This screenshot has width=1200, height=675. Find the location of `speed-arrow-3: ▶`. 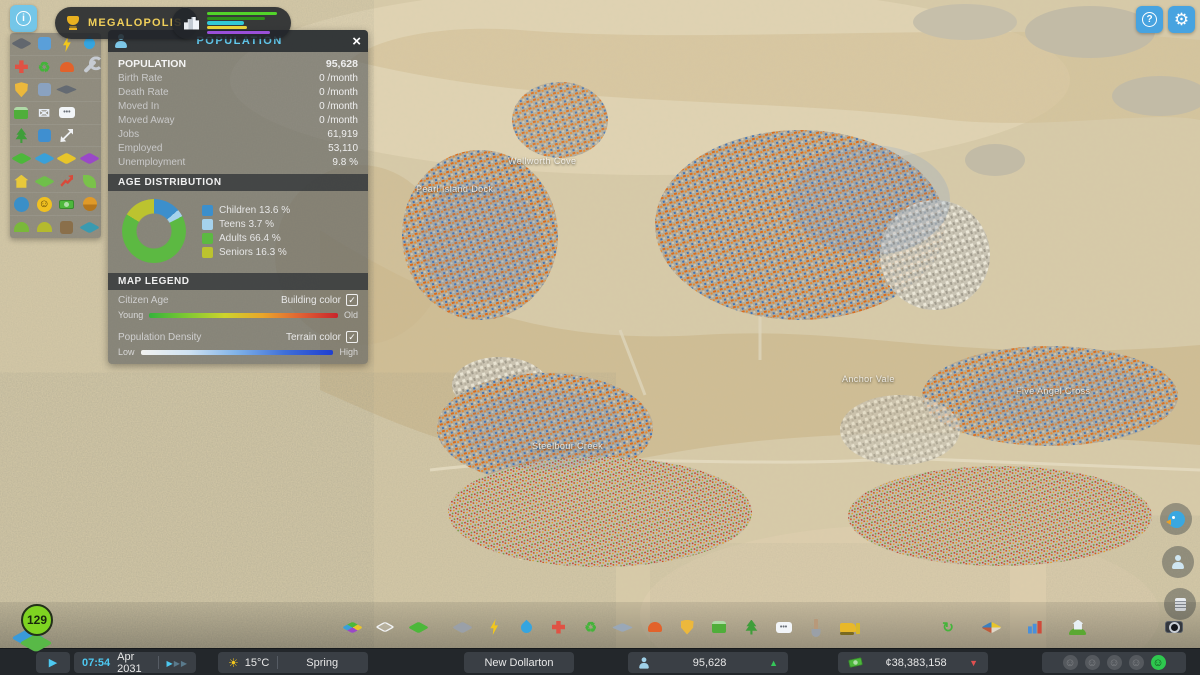

speed-arrow-3: ▶ is located at coordinates (184, 663).